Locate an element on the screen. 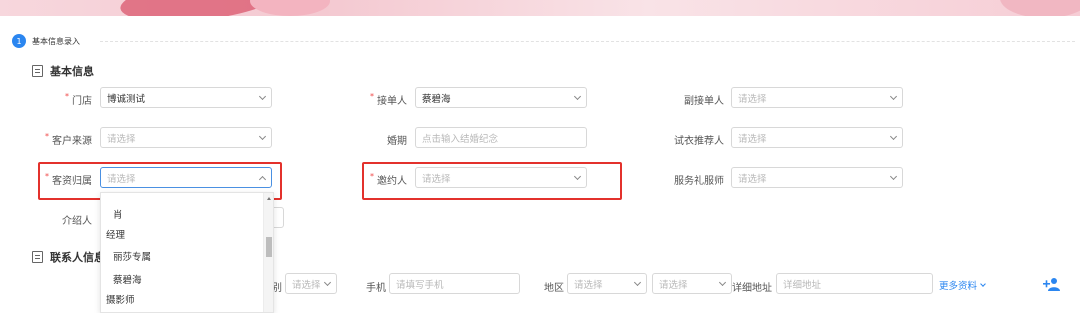 This screenshot has height=313, width=1080. stylist-select: 请选择 is located at coordinates (817, 177).